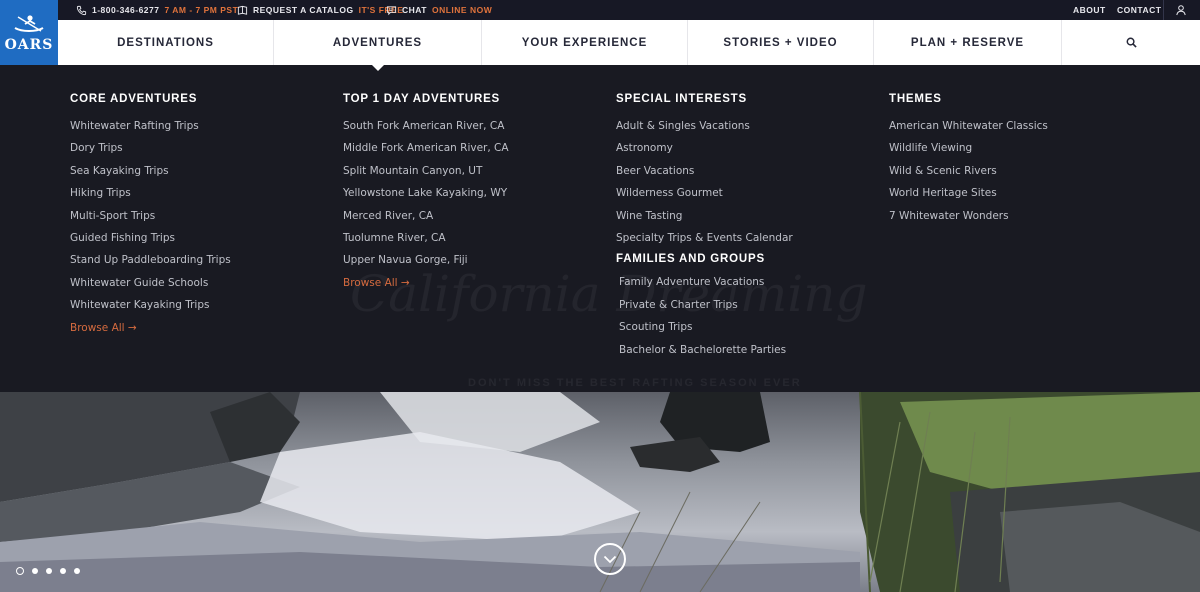 This screenshot has width=1200, height=592. I want to click on menu-link: Yellowstone Lake Kayaking, WY, so click(468, 197).